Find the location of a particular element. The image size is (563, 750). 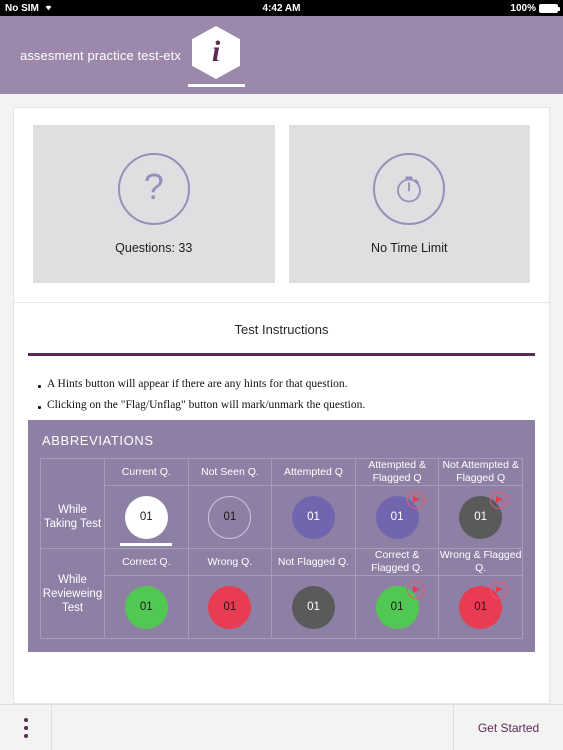

legend-cell-correct-flagged: 01 is located at coordinates (397, 607).